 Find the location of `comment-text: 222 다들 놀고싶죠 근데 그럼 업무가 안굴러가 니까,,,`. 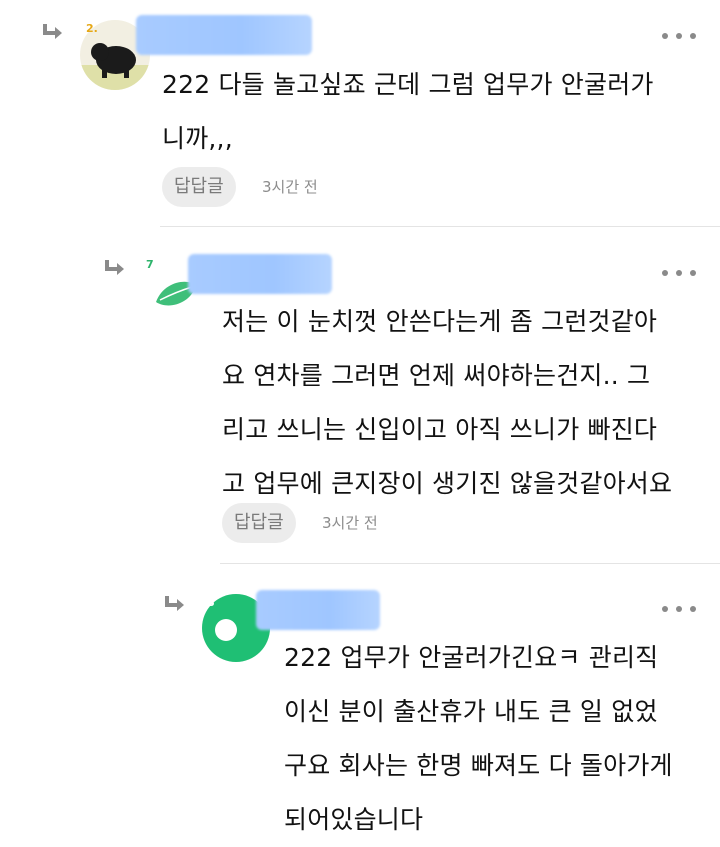

comment-text: 222 다들 놀고싶죠 근데 그럼 업무가 안굴러가 니까,,, is located at coordinates (408, 111).